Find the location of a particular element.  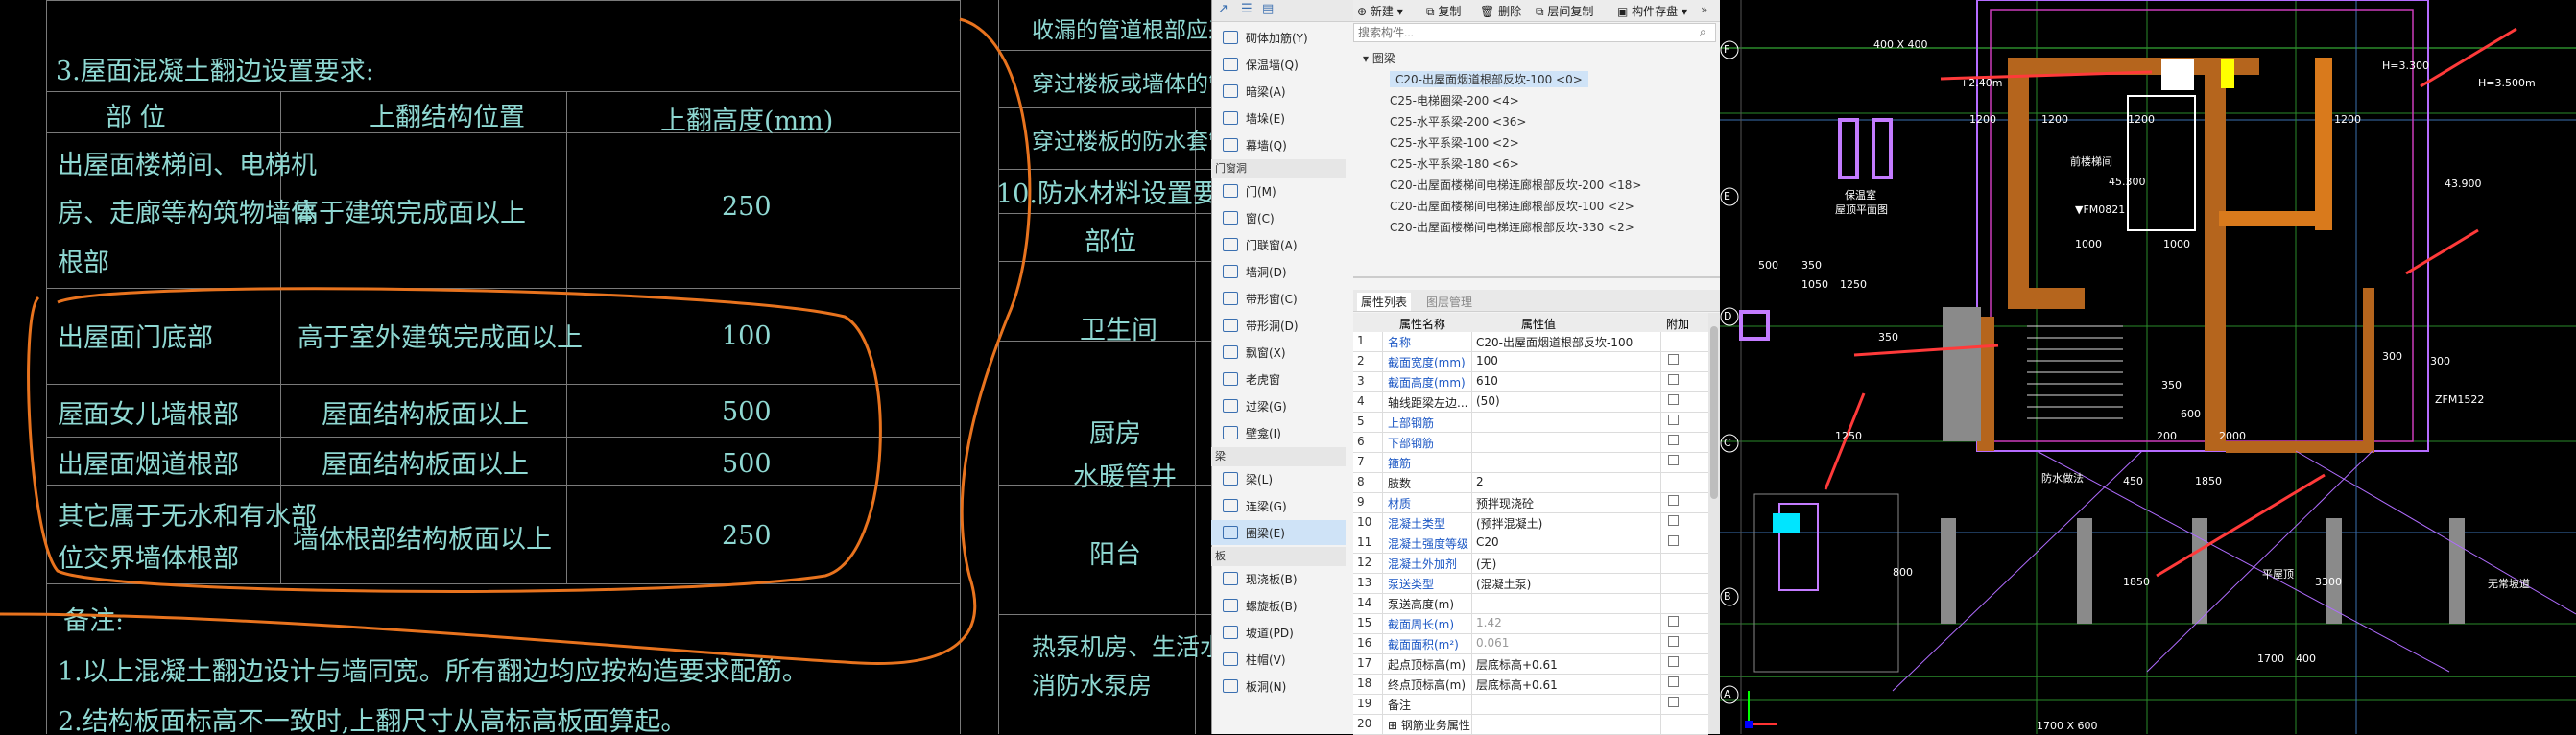

floor-copy-button: ⧉ 层间复制 is located at coordinates (1564, 11).